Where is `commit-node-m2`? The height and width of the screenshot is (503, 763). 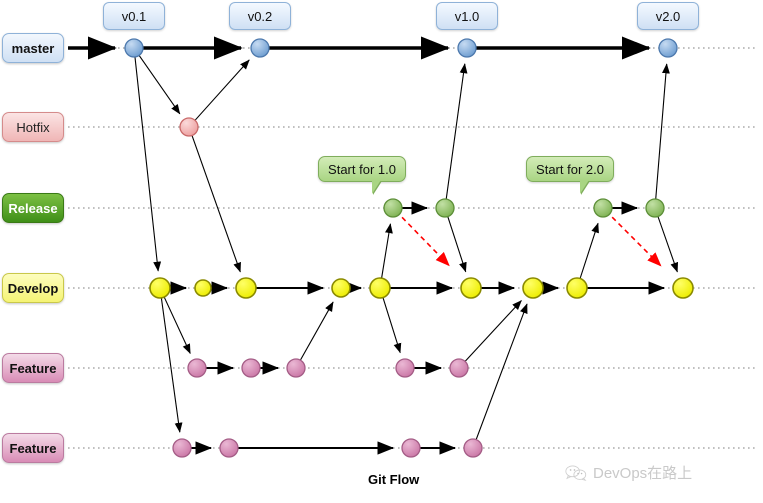 commit-node-m2 is located at coordinates (260, 48).